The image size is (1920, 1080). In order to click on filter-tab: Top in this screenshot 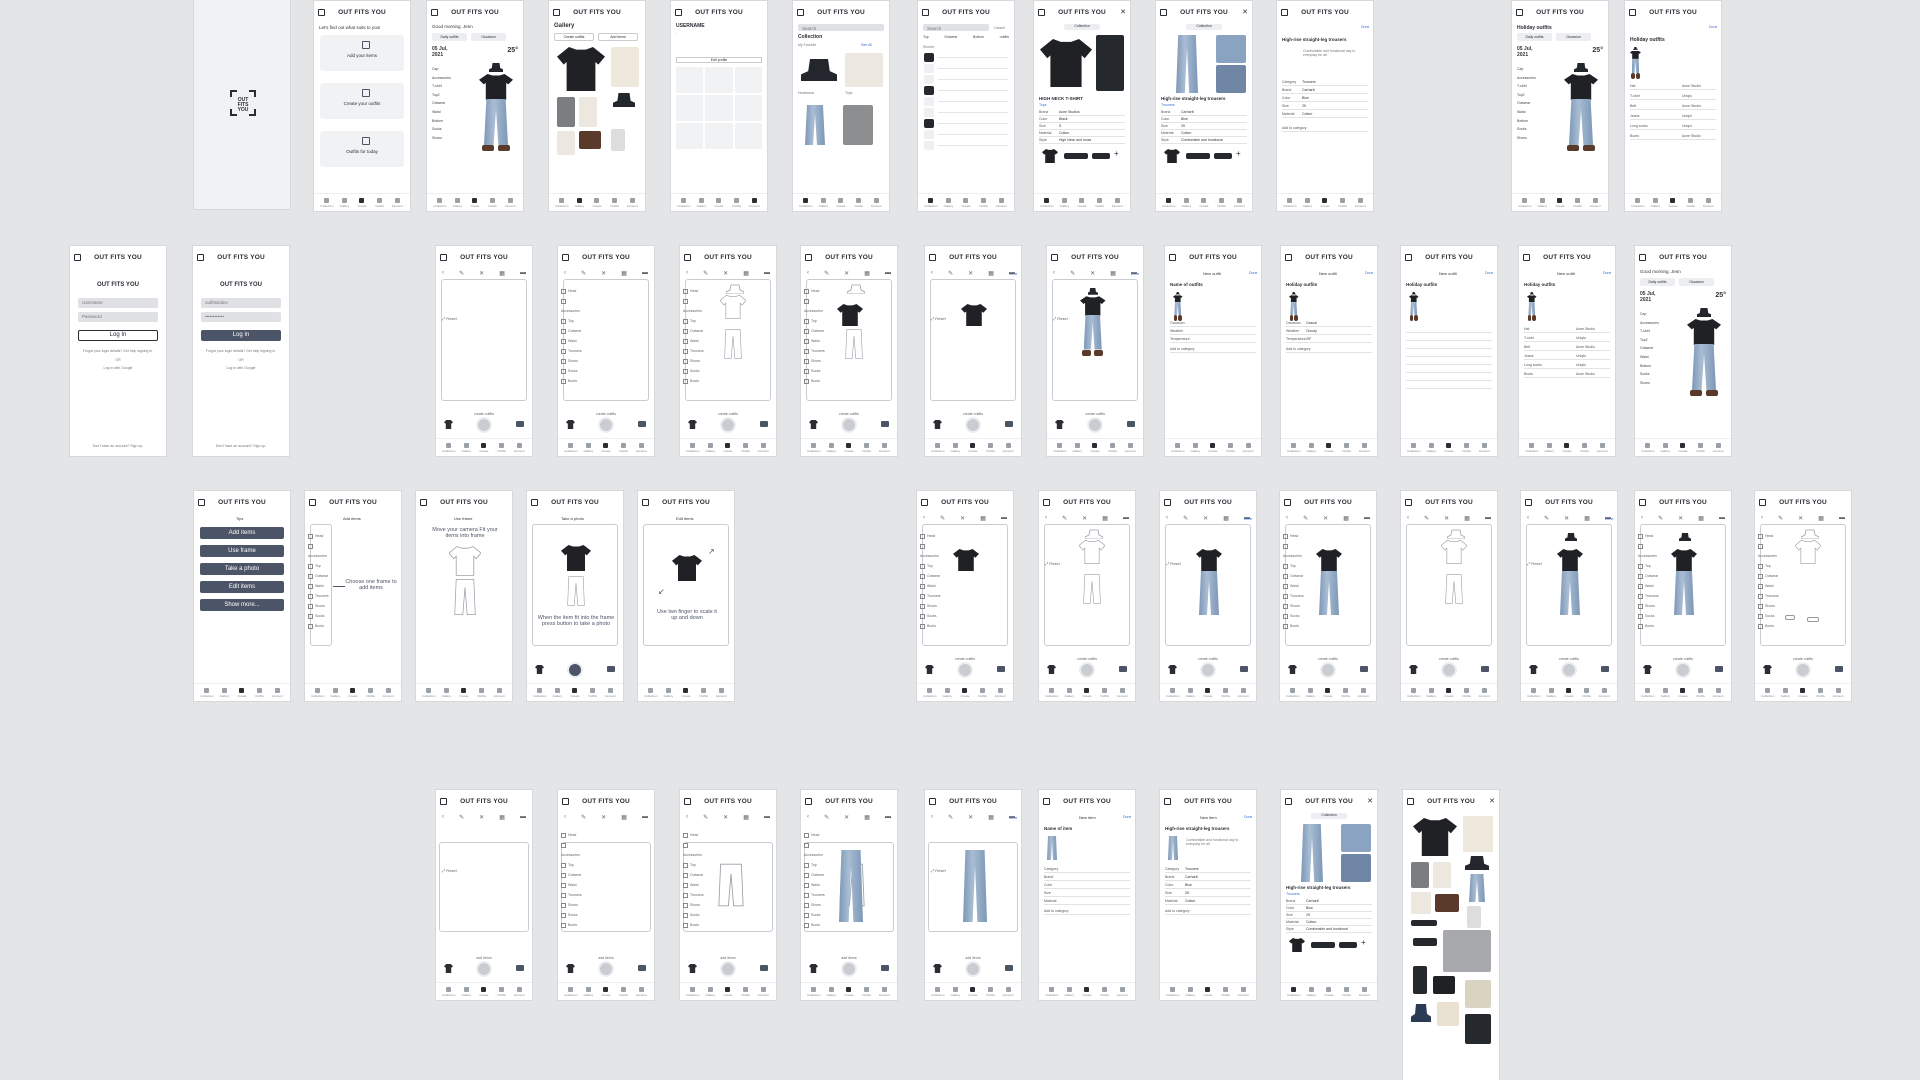, I will do `click(926, 37)`.